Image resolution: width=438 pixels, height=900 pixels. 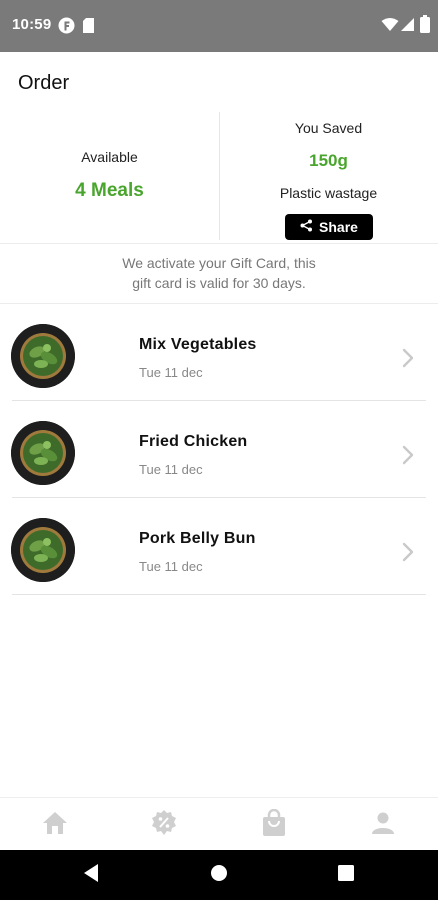 I want to click on notice-line-2: gift card is valid for 30 days., so click(x=219, y=283).